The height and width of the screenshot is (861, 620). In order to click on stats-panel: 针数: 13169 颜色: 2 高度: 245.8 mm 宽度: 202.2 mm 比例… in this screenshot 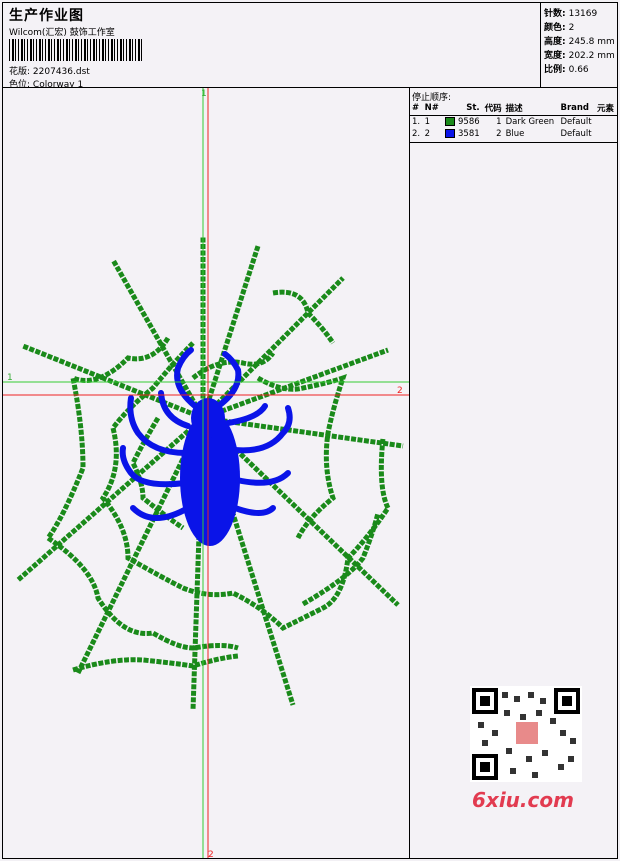, I will do `click(579, 45)`.